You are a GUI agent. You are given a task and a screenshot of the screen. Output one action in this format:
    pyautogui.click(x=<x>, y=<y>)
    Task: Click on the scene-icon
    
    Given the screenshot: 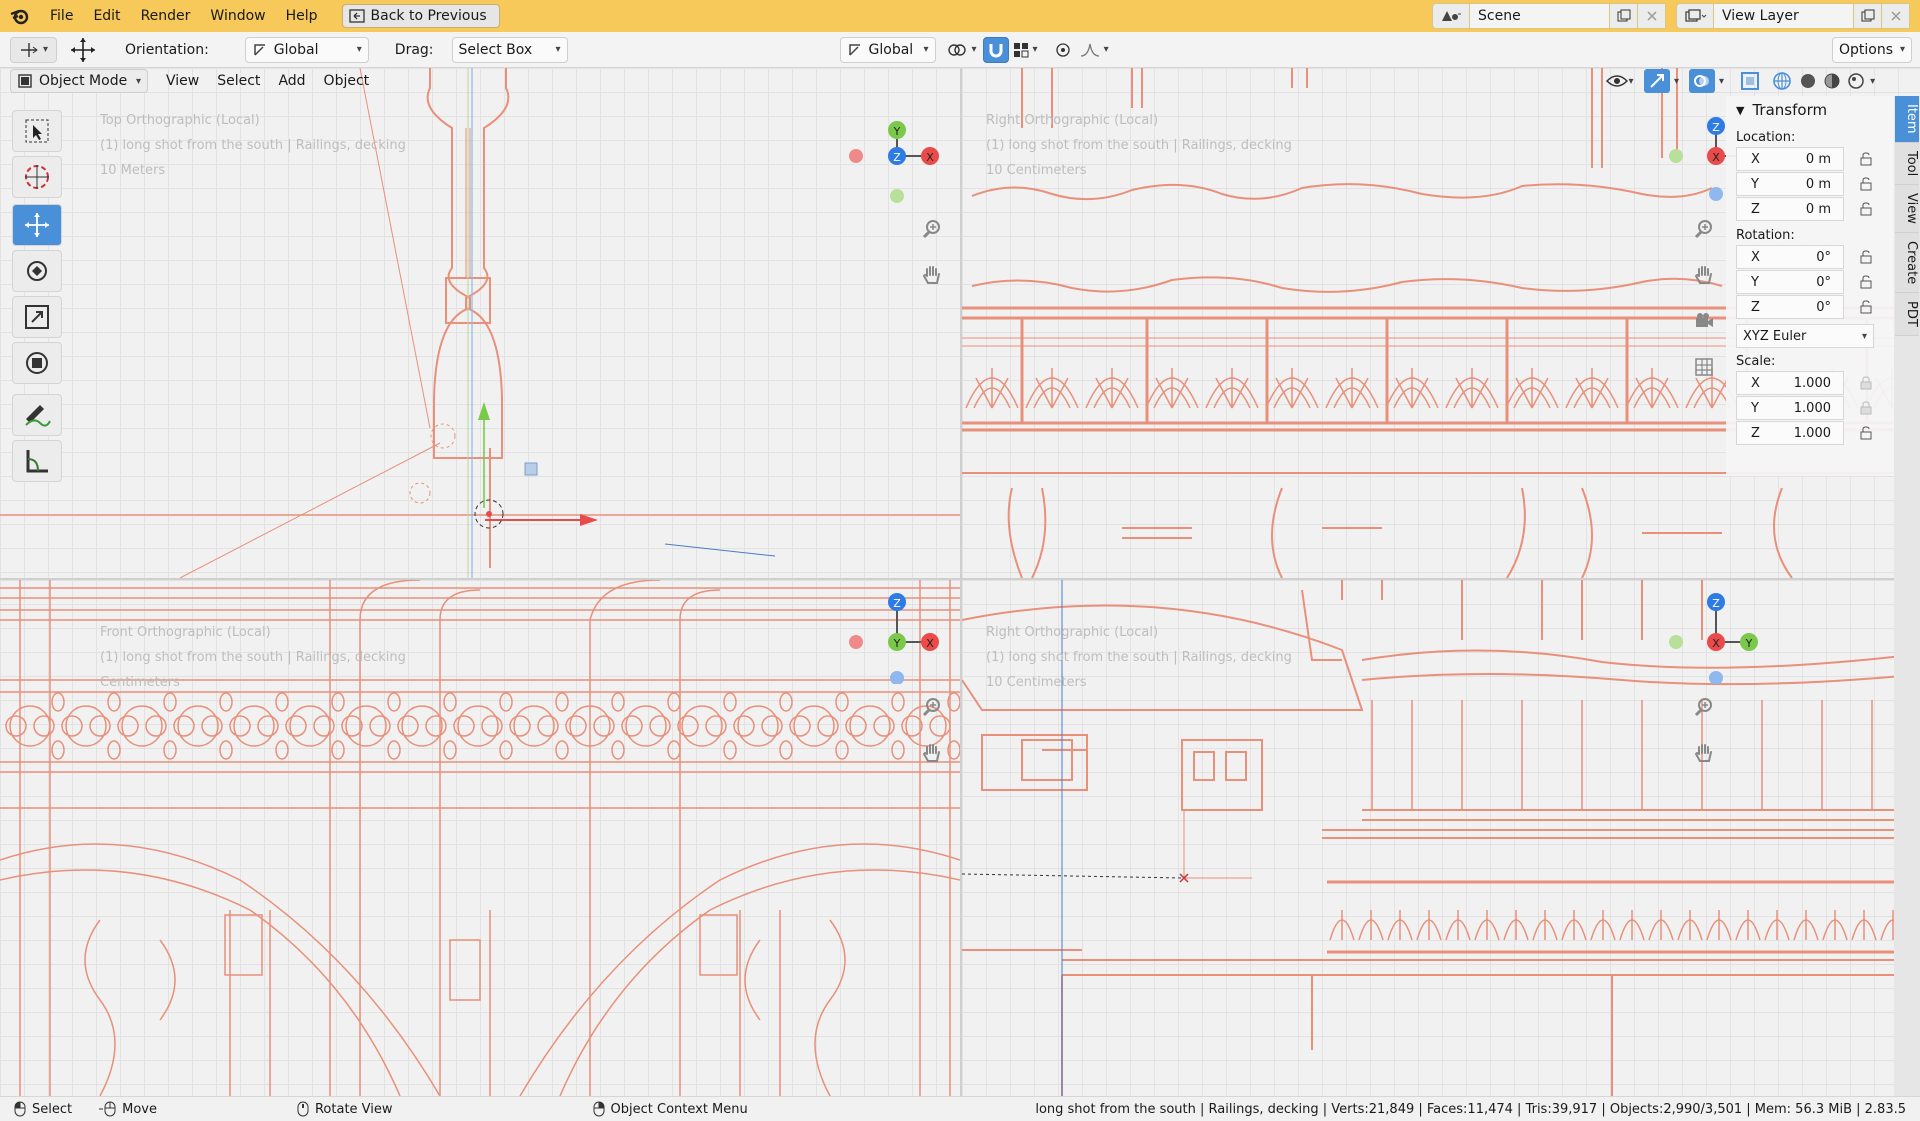 What is the action you would take?
    pyautogui.click(x=1451, y=16)
    